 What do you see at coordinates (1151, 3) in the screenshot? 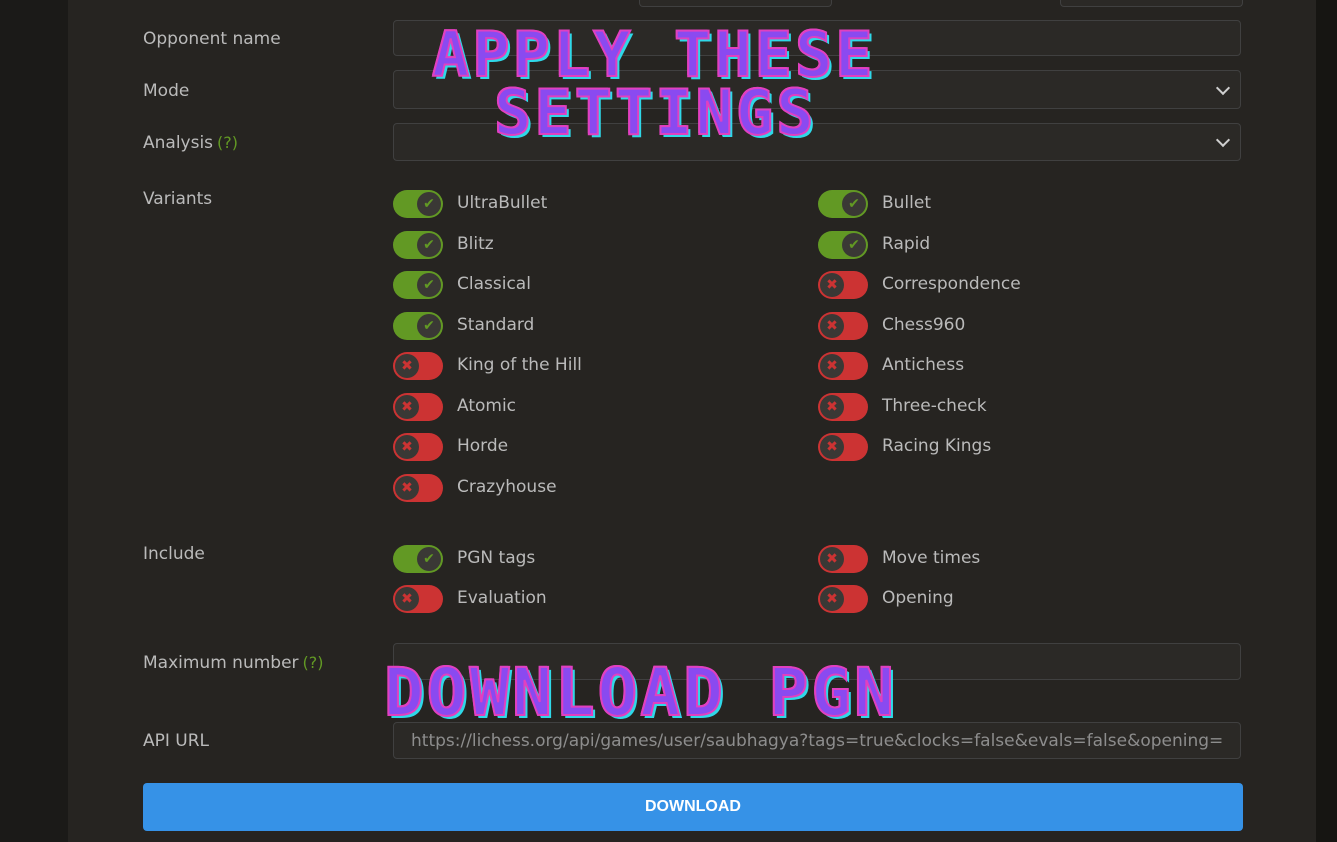
I see `date-input-to` at bounding box center [1151, 3].